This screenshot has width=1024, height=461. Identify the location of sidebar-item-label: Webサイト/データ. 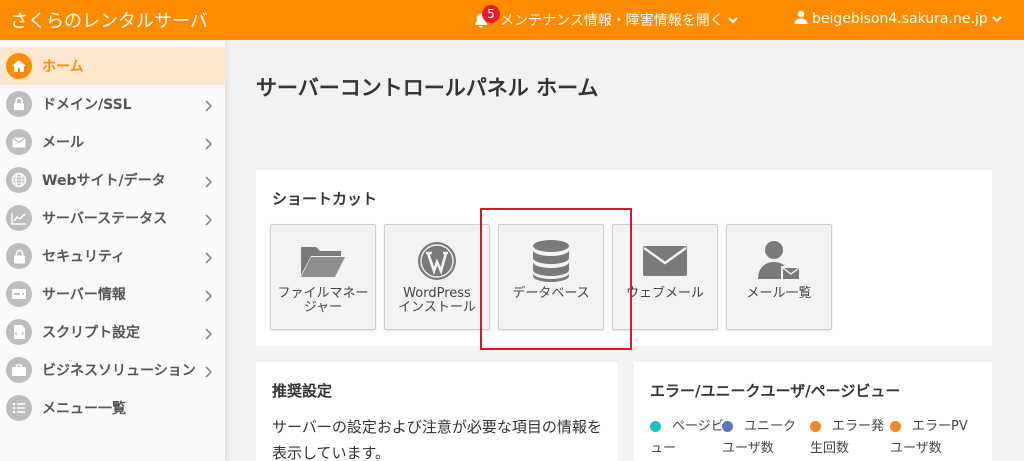
(104, 181).